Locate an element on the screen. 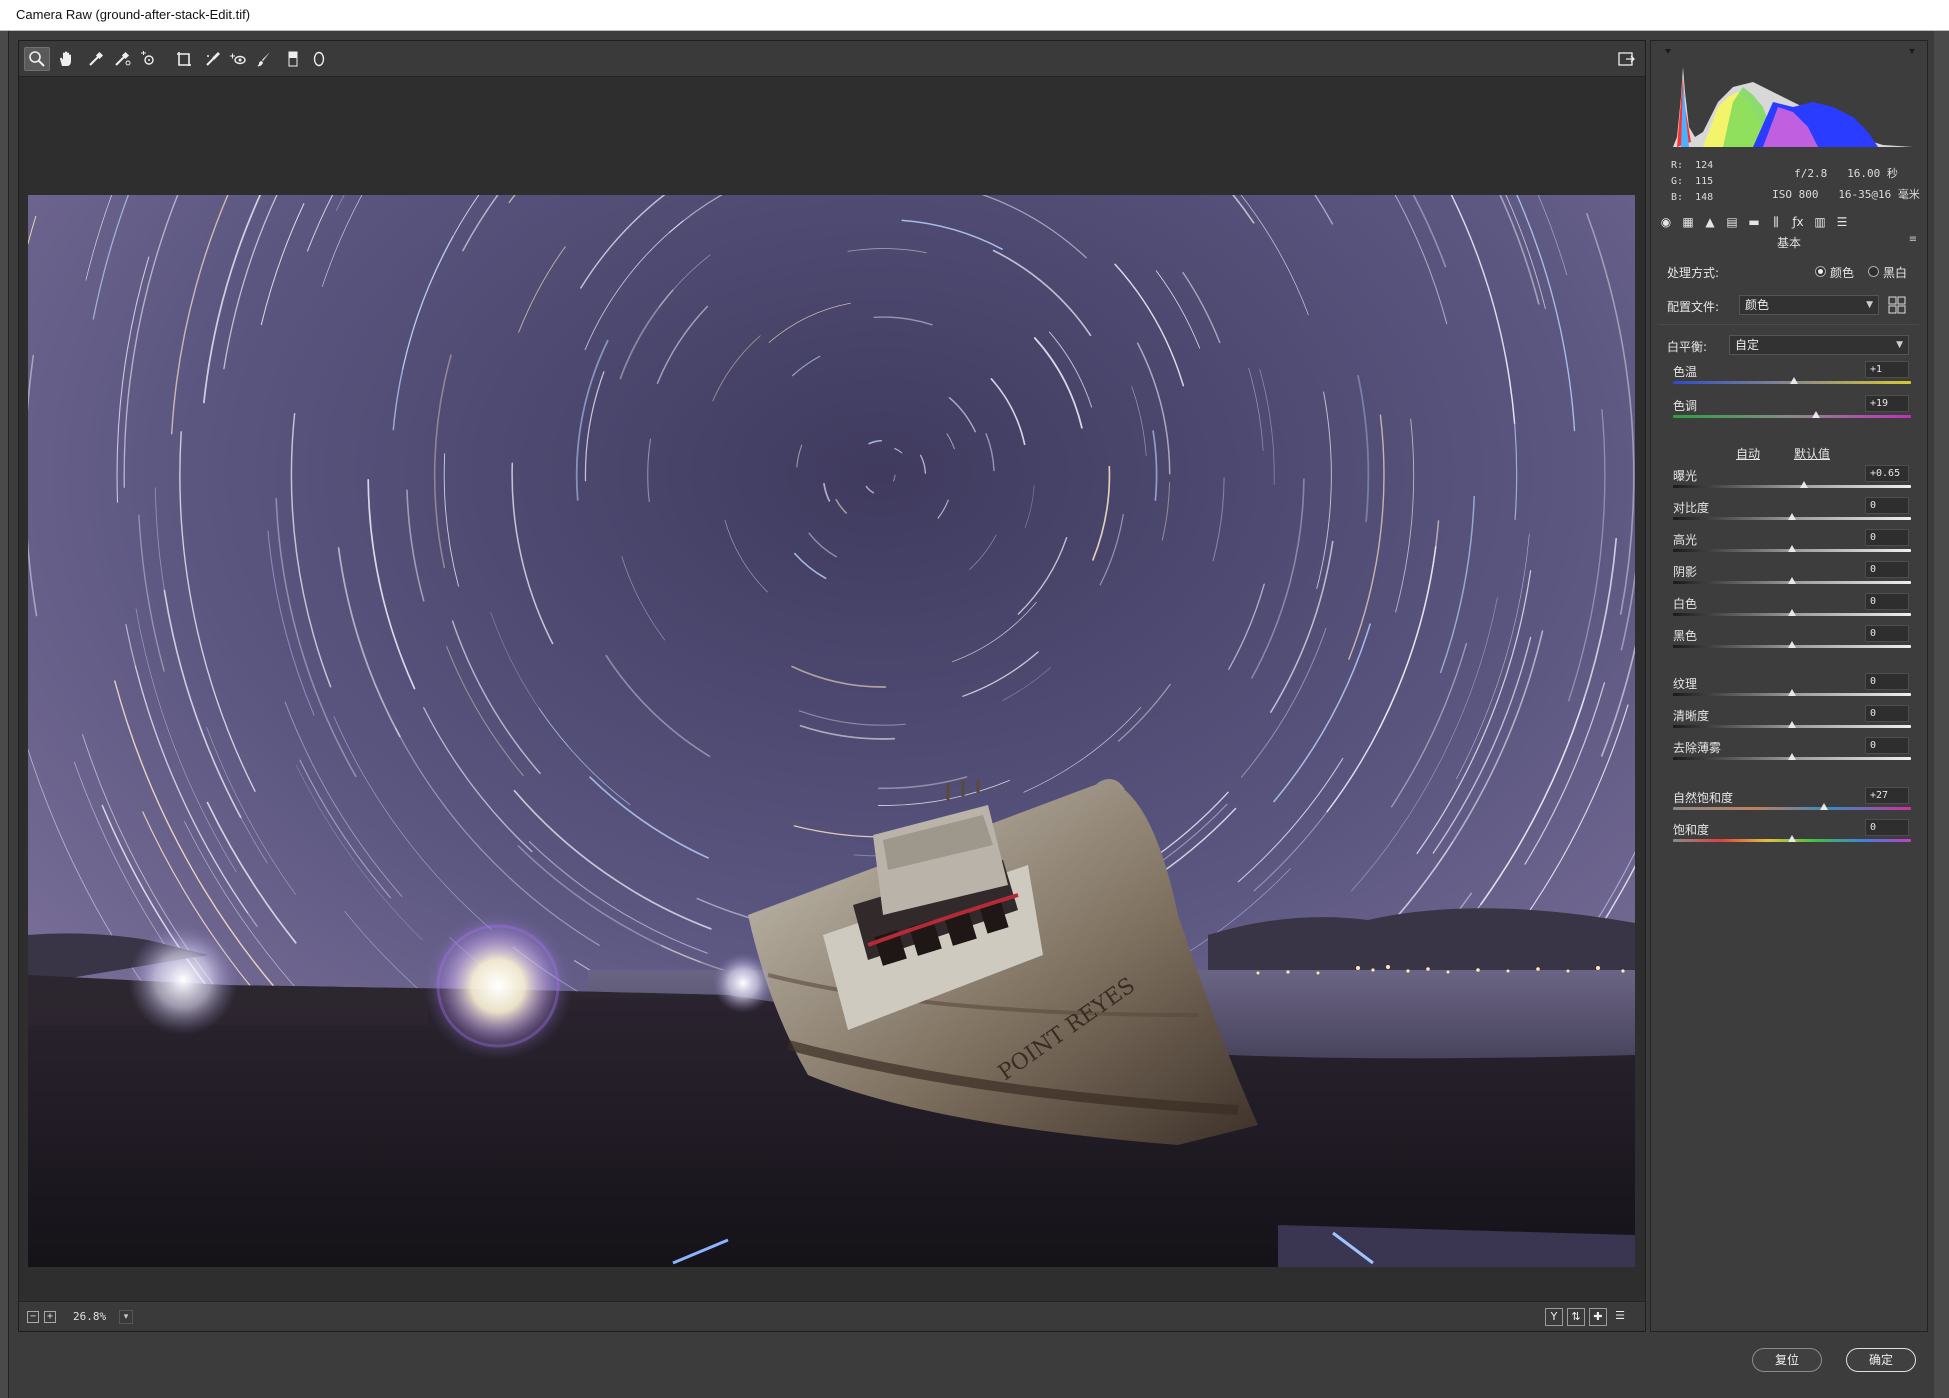 This screenshot has width=1949, height=1398. b-label: B: is located at coordinates (1677, 197).